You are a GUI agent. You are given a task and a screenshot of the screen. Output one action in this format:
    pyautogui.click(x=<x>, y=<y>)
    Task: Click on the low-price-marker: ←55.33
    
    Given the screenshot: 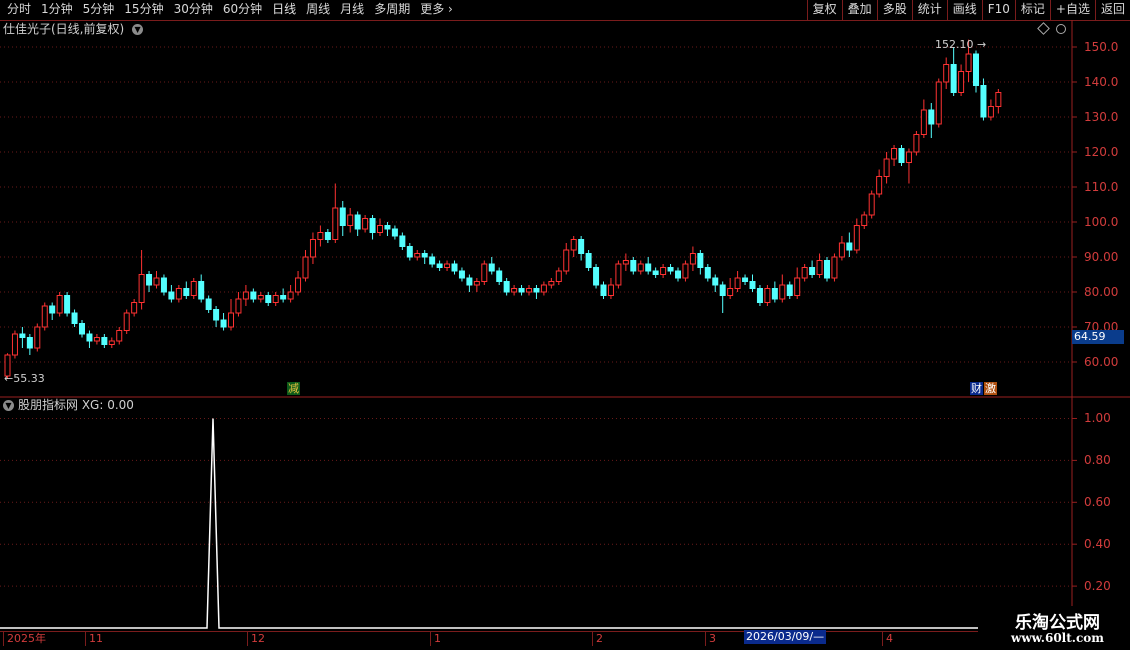 What is the action you would take?
    pyautogui.click(x=24, y=378)
    